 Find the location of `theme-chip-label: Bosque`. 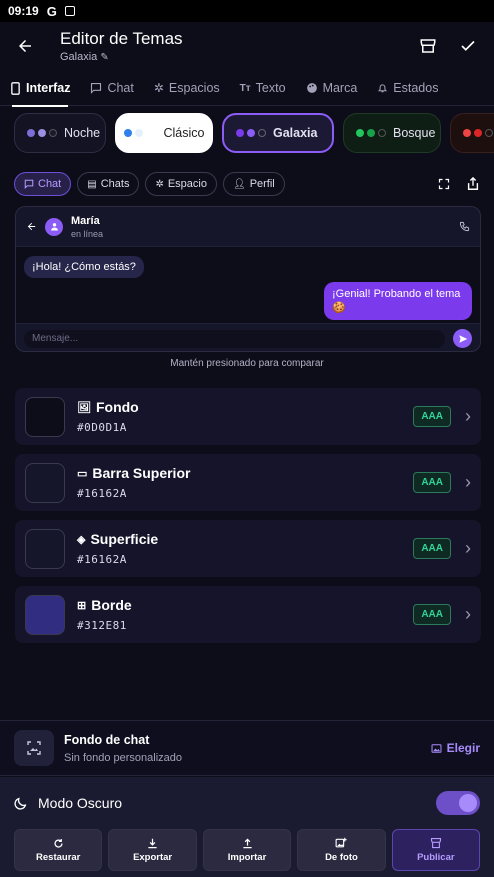

theme-chip-label: Bosque is located at coordinates (414, 133).